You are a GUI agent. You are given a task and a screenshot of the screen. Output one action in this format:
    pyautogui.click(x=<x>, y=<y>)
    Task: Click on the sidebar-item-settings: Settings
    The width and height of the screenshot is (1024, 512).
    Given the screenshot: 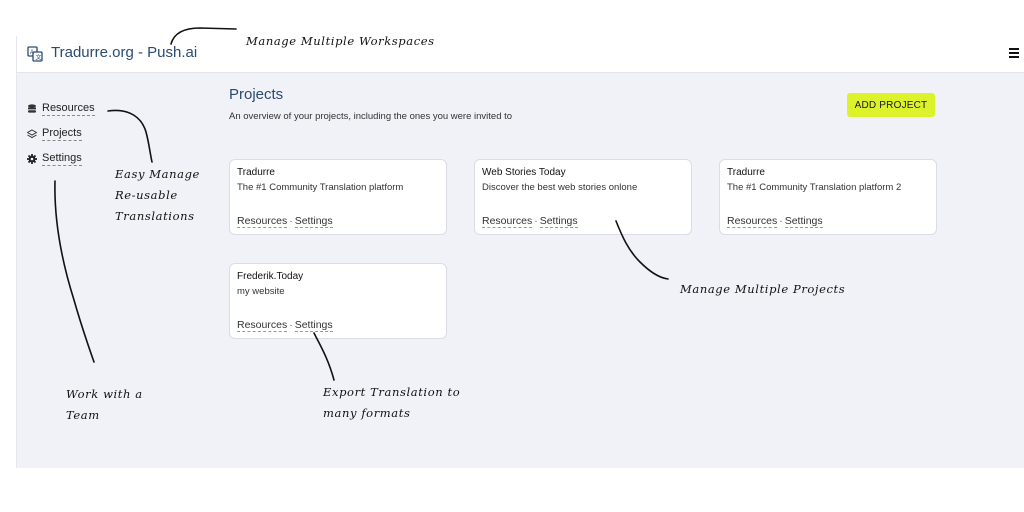 What is the action you would take?
    pyautogui.click(x=54, y=159)
    